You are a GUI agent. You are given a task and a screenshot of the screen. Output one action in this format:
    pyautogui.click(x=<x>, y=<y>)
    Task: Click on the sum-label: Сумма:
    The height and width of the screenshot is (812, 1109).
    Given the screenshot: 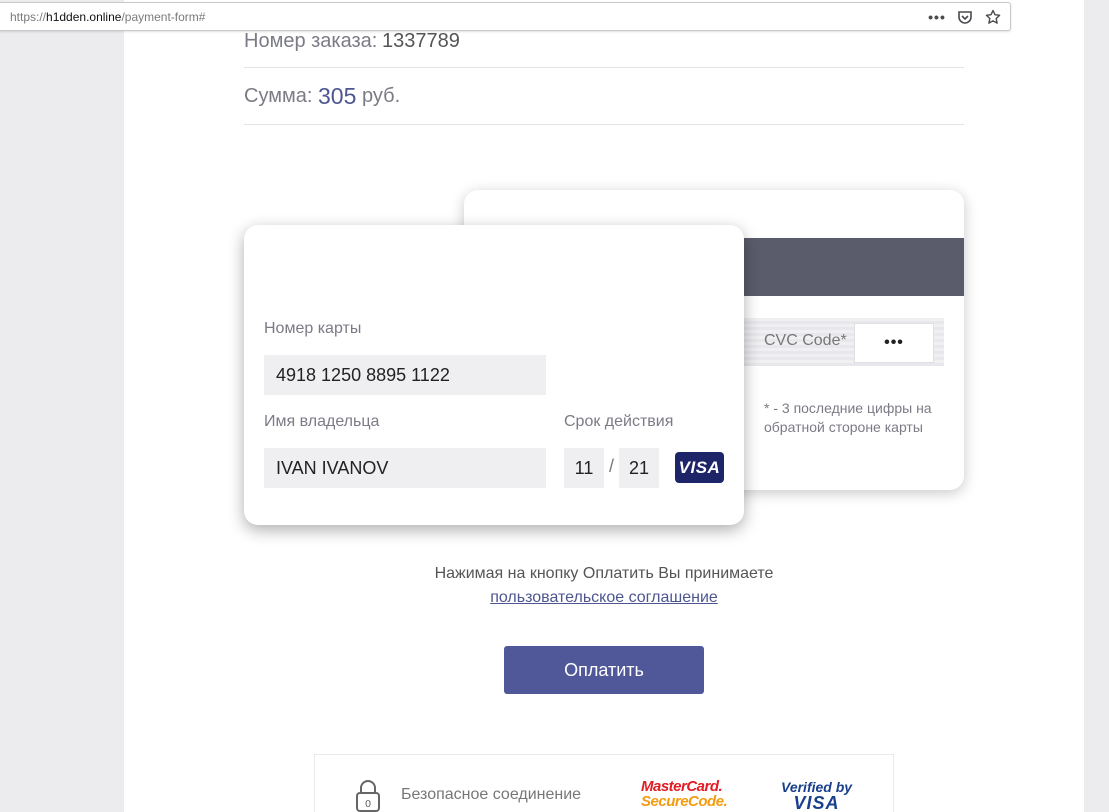 What is the action you would take?
    pyautogui.click(x=278, y=96)
    